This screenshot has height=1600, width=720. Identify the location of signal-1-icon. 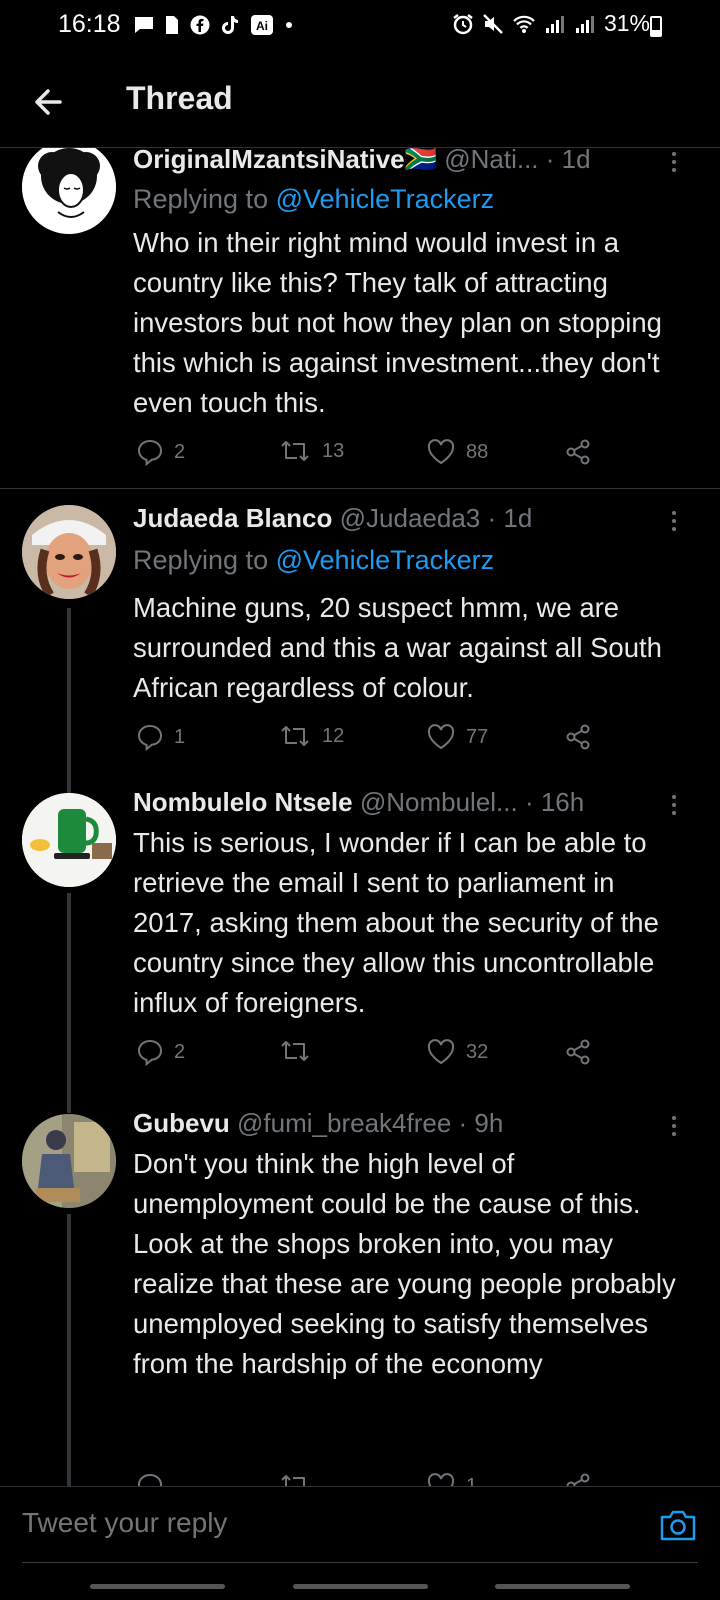
(555, 24).